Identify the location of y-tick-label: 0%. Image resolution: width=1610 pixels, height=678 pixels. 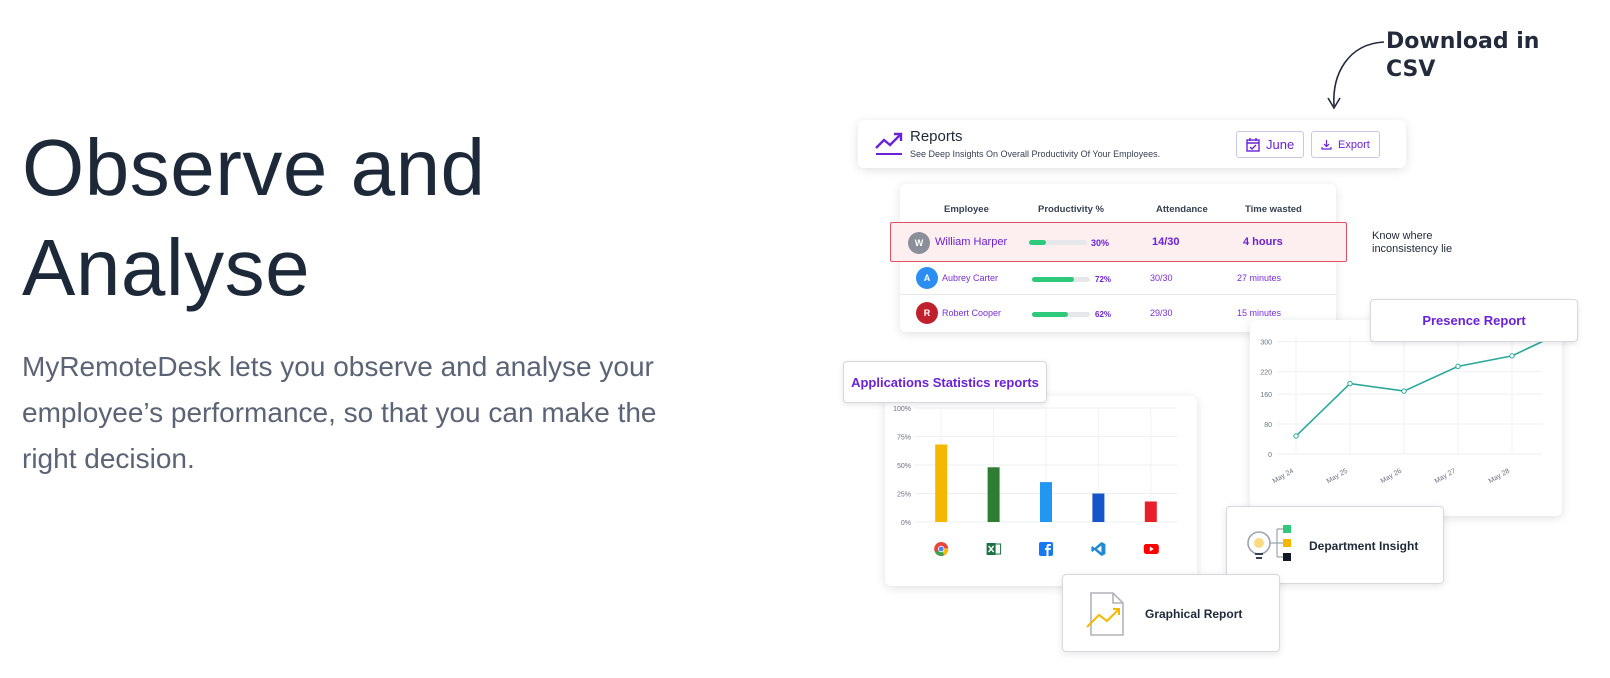
(906, 523).